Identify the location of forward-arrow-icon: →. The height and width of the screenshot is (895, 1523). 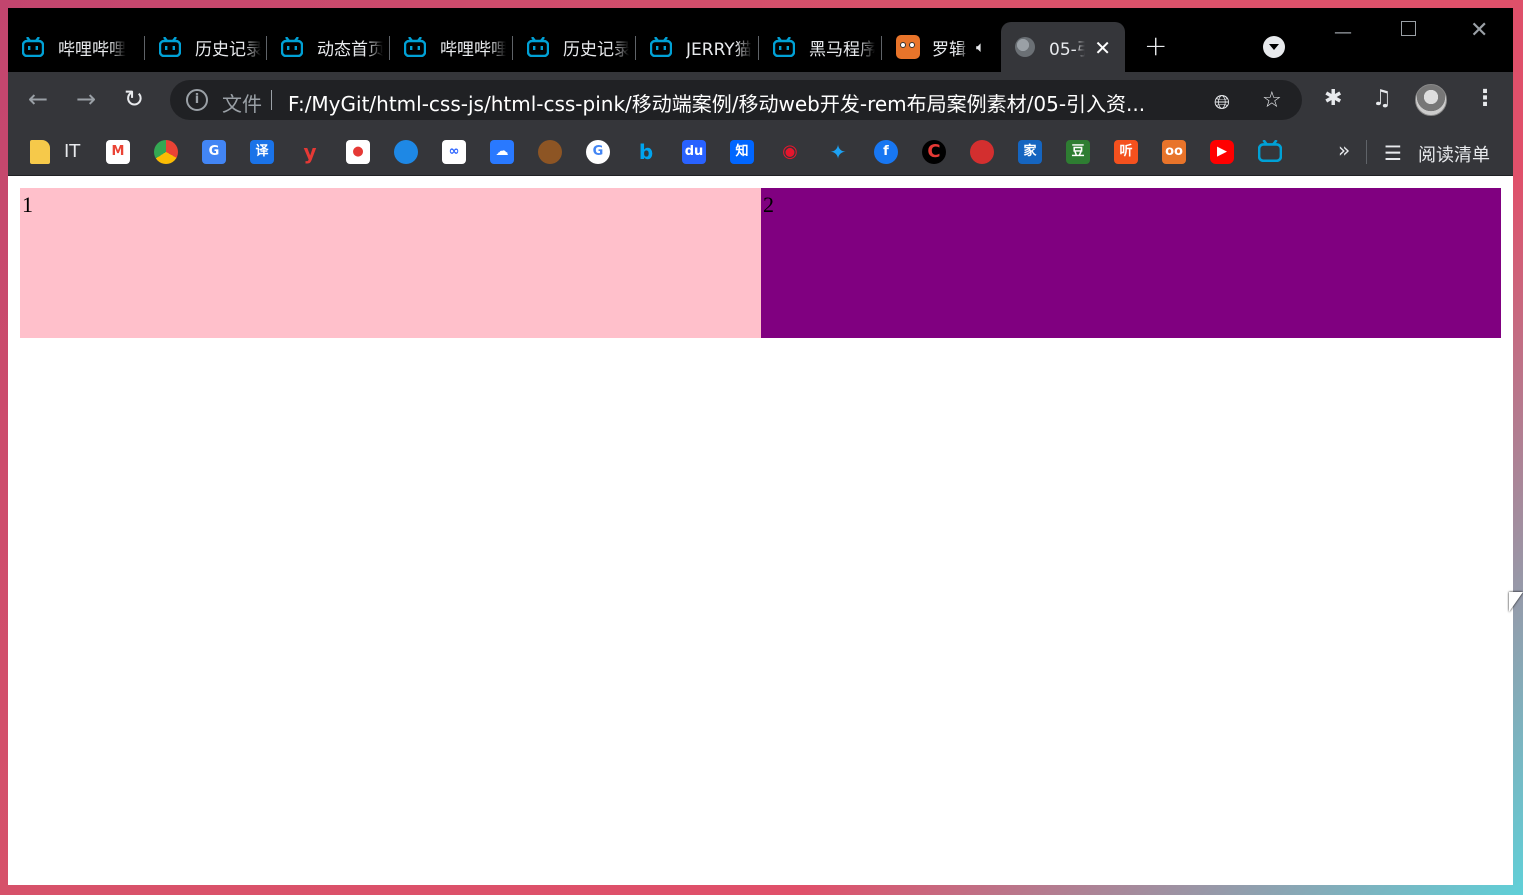
(86, 99).